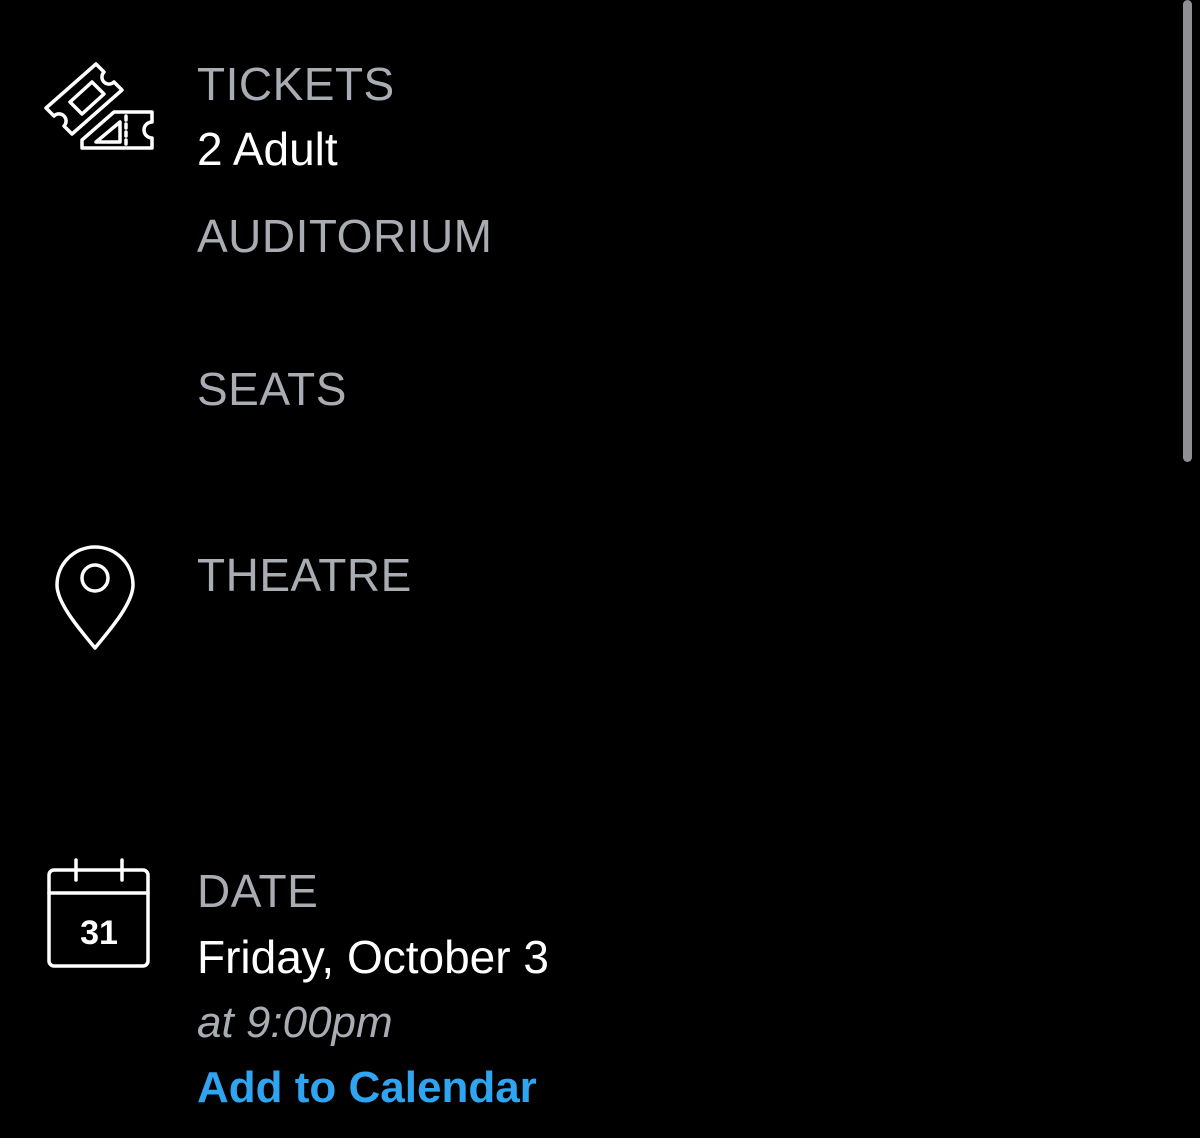 The height and width of the screenshot is (1138, 1200). What do you see at coordinates (345, 236) in the screenshot?
I see `auditorium-label: AUDITORIUM` at bounding box center [345, 236].